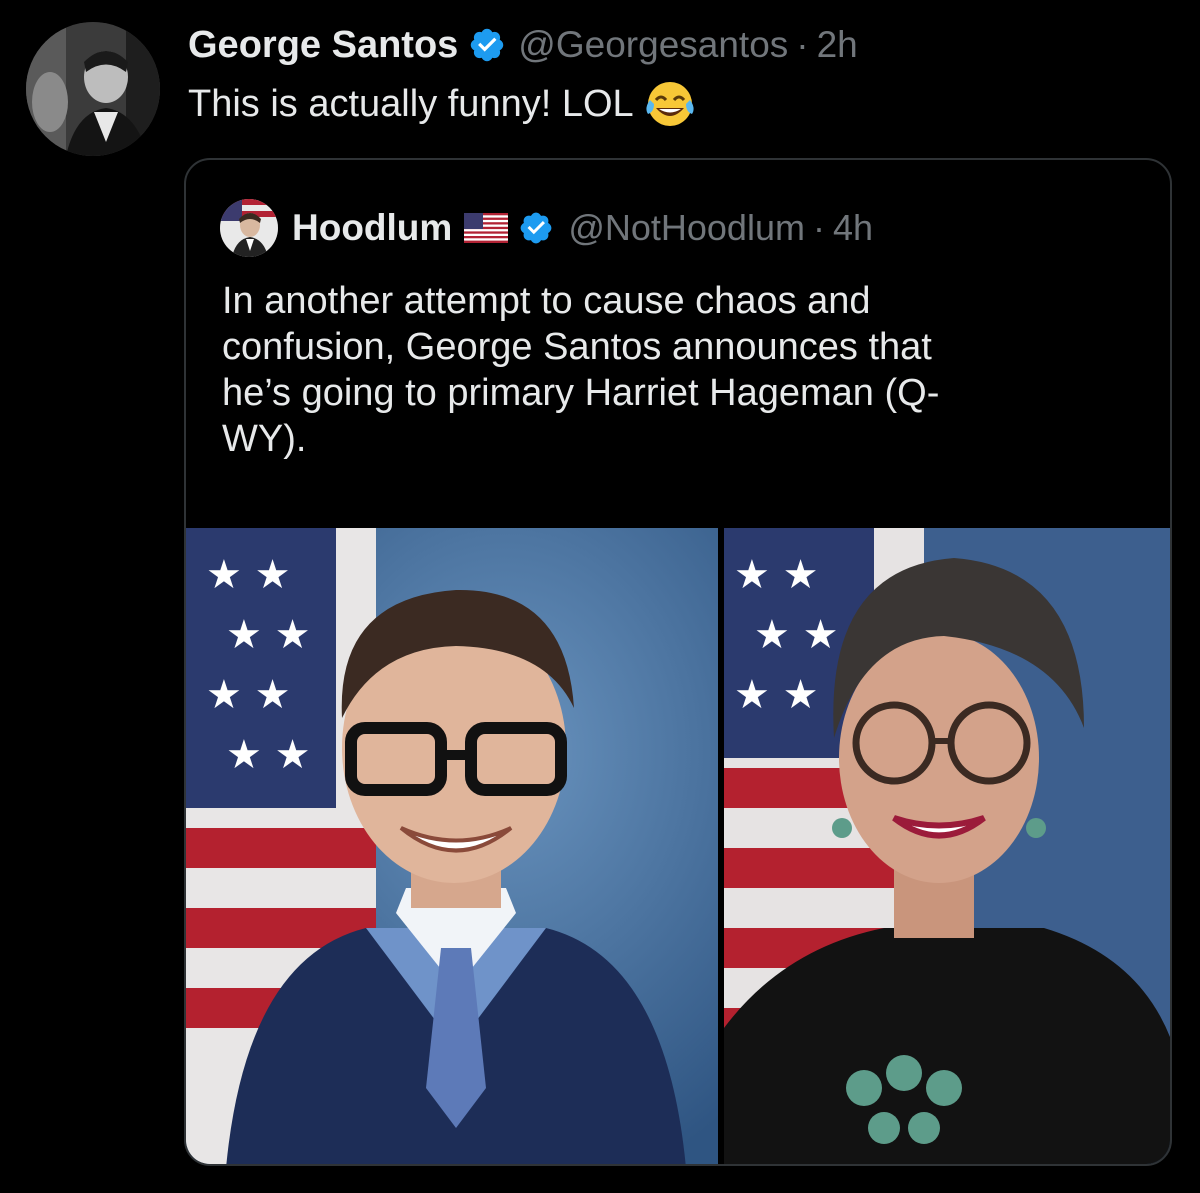 This screenshot has width=1200, height=1193. I want to click on tweet-text: This is actually funny! LOL, so click(442, 104).